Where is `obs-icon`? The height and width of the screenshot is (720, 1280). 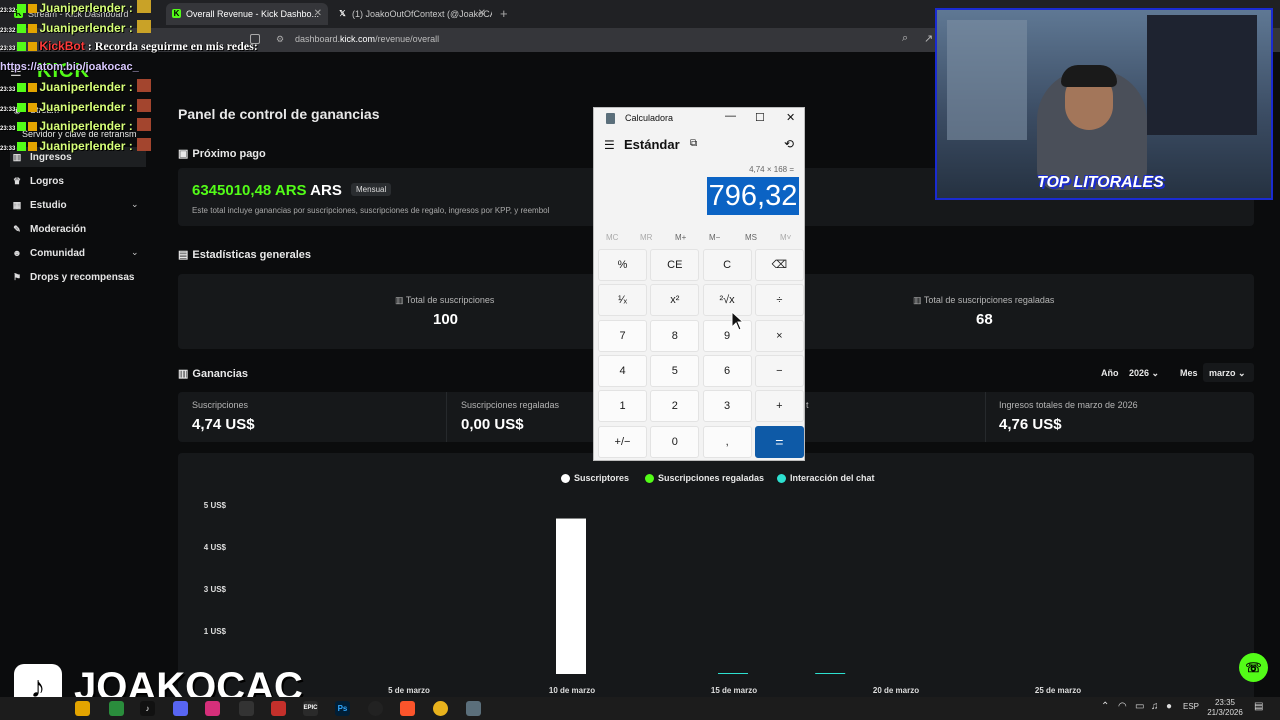 obs-icon is located at coordinates (375, 708).